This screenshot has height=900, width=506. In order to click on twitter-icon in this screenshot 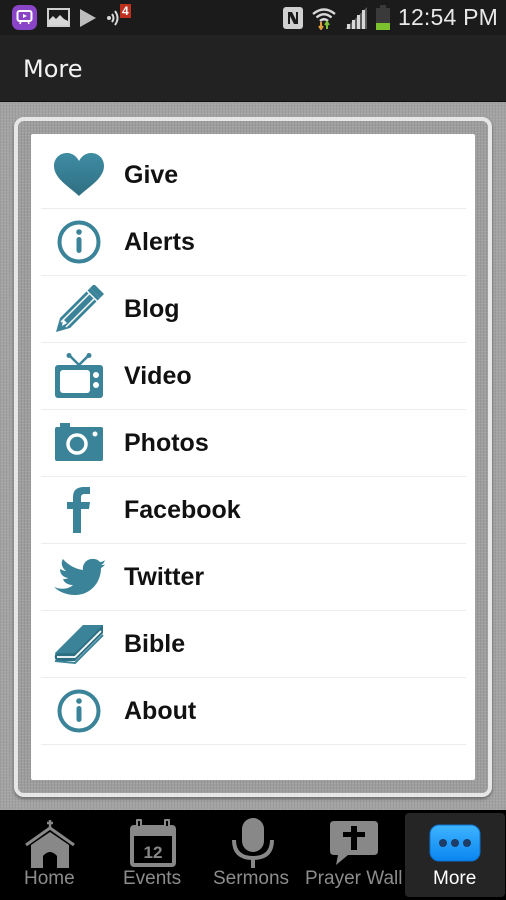, I will do `click(79, 577)`.